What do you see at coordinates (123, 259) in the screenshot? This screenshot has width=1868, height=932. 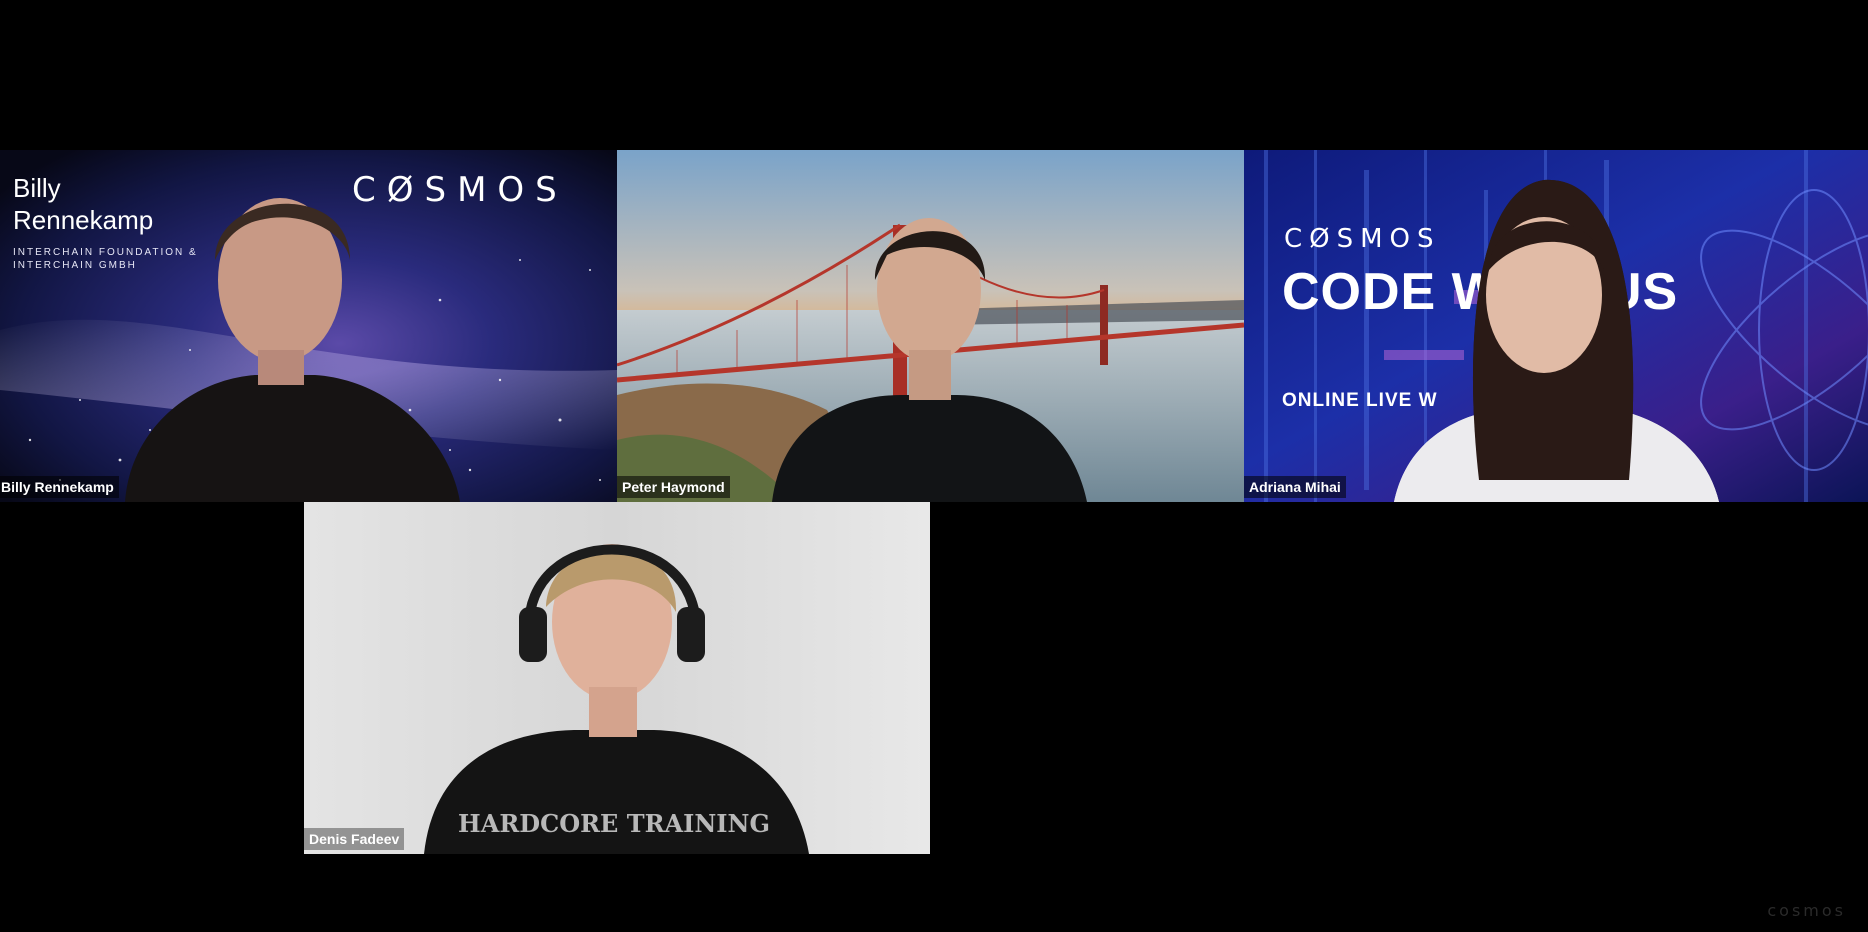 I see `background-org-text: INTERCHAIN FOUNDATION & INTERCHAIN GMBH` at bounding box center [123, 259].